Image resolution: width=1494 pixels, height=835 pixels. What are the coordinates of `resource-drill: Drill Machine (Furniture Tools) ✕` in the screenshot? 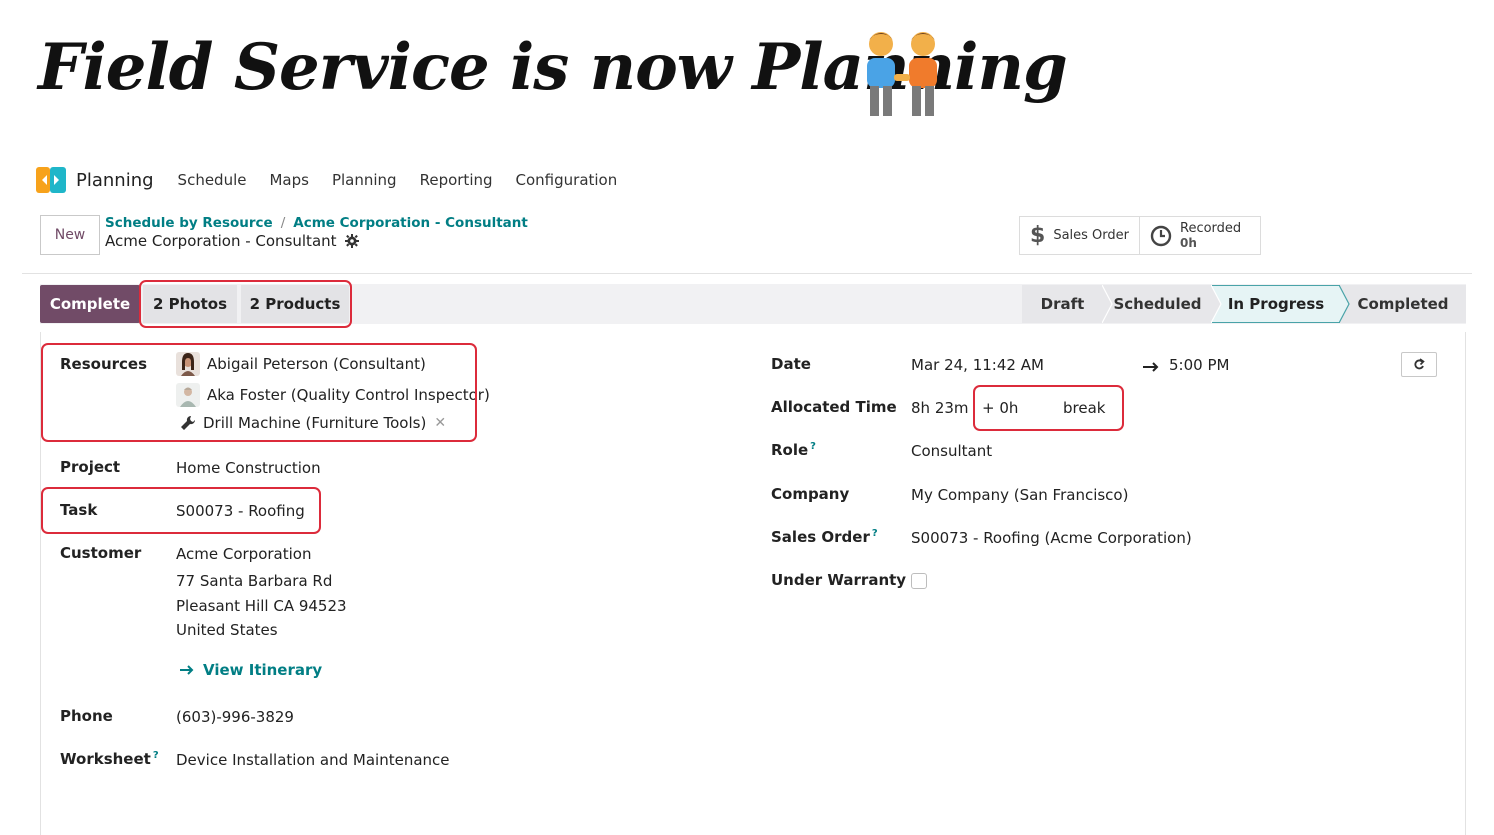 It's located at (313, 423).